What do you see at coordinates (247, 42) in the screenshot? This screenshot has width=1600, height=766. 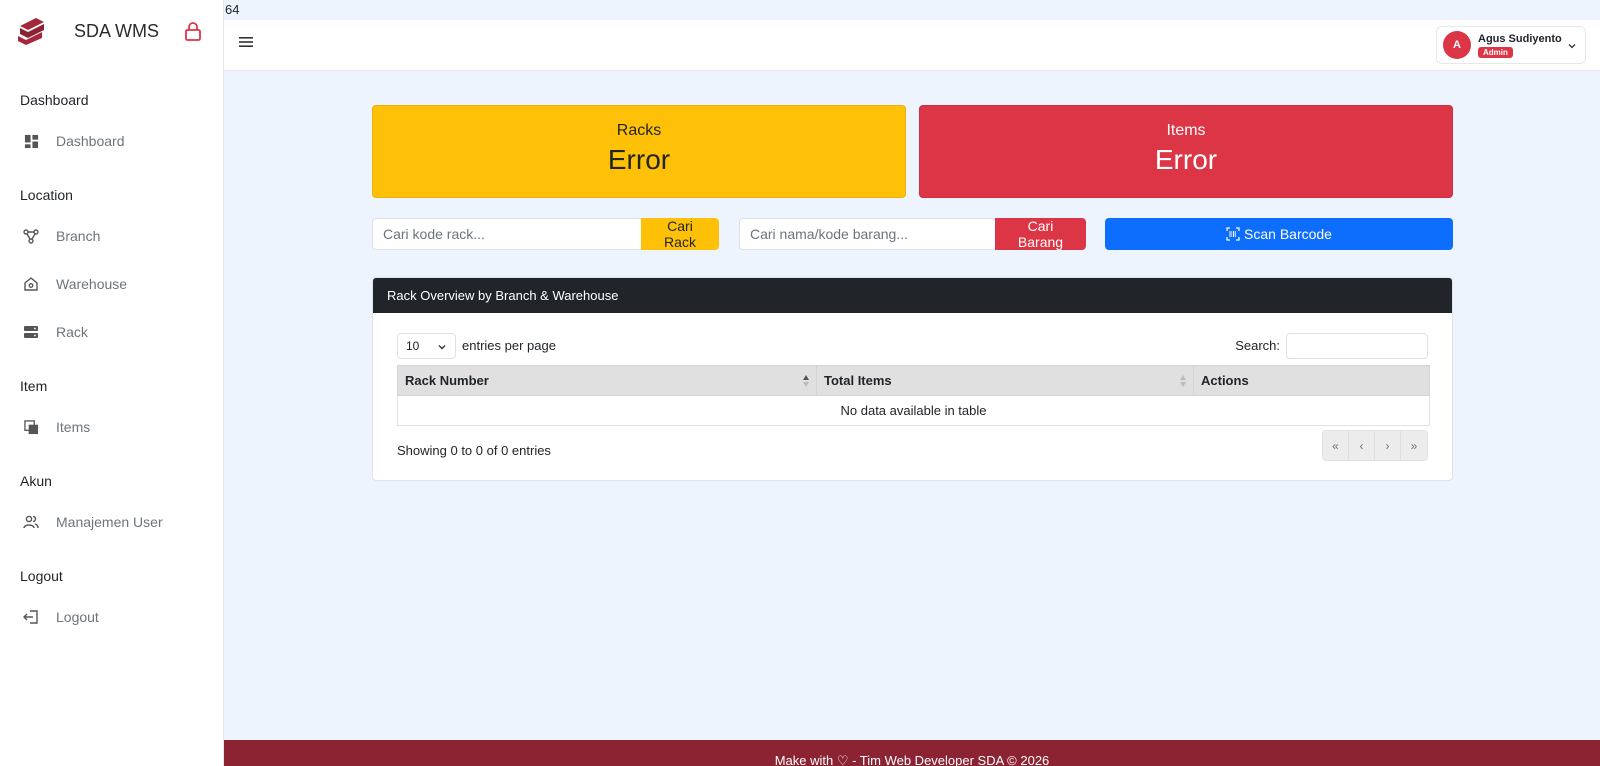 I see `hamburger-menu-icon` at bounding box center [247, 42].